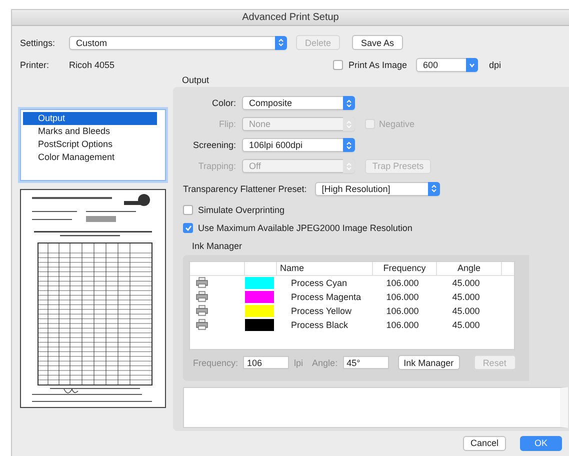  What do you see at coordinates (305, 227) in the screenshot?
I see `option-label: Use Maximum Available JPEG2000 Image Resolution` at bounding box center [305, 227].